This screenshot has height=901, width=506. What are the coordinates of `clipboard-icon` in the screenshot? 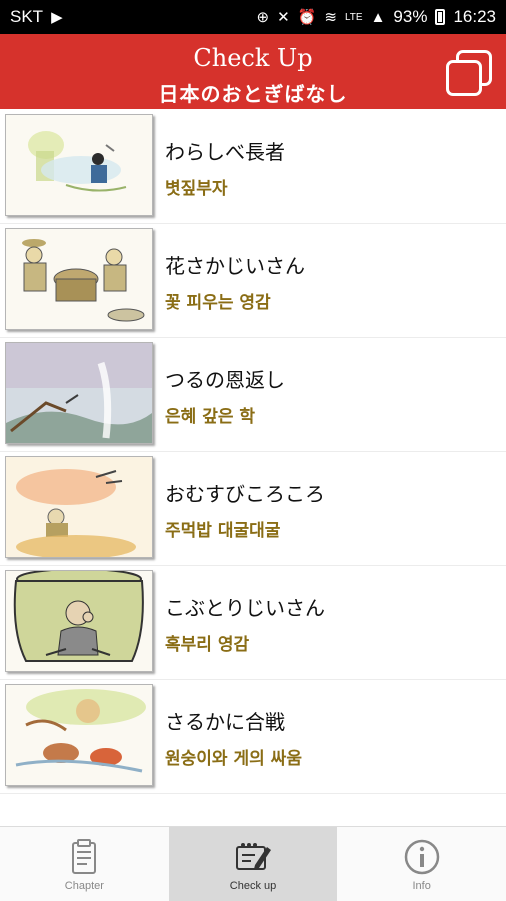 It's located at (84, 856).